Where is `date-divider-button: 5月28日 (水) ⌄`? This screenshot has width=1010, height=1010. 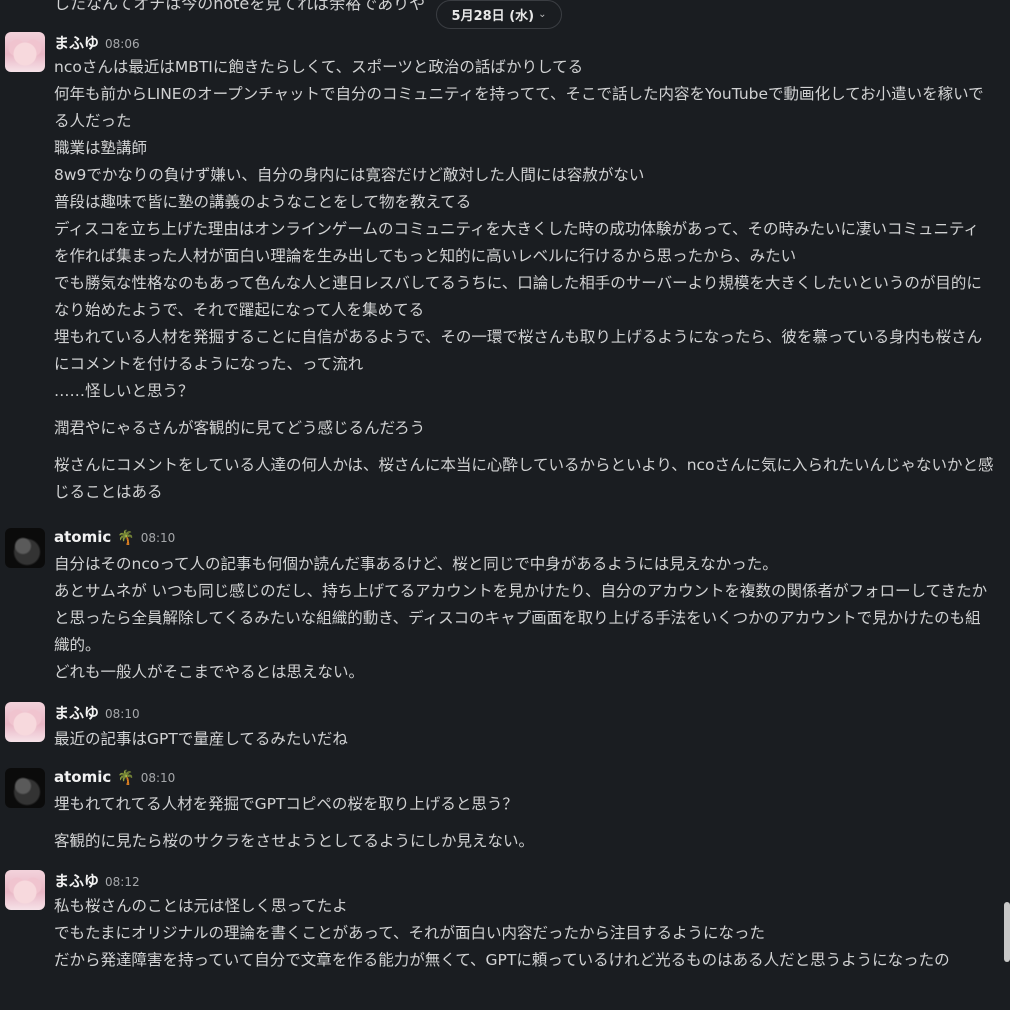 date-divider-button: 5月28日 (水) ⌄ is located at coordinates (499, 14).